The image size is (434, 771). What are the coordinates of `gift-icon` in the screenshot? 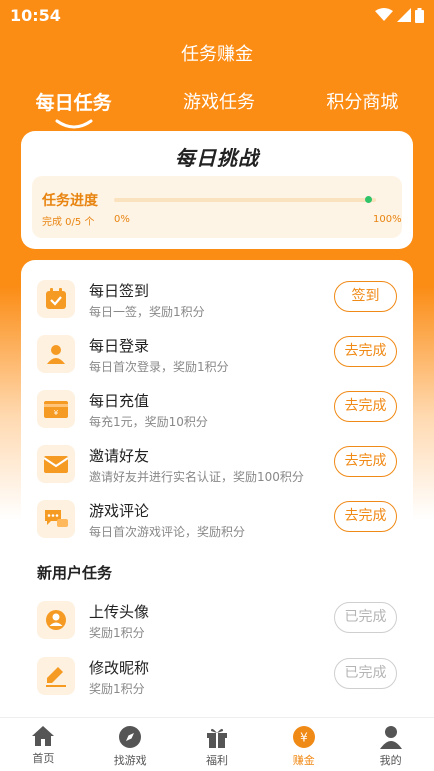 It's located at (216, 738).